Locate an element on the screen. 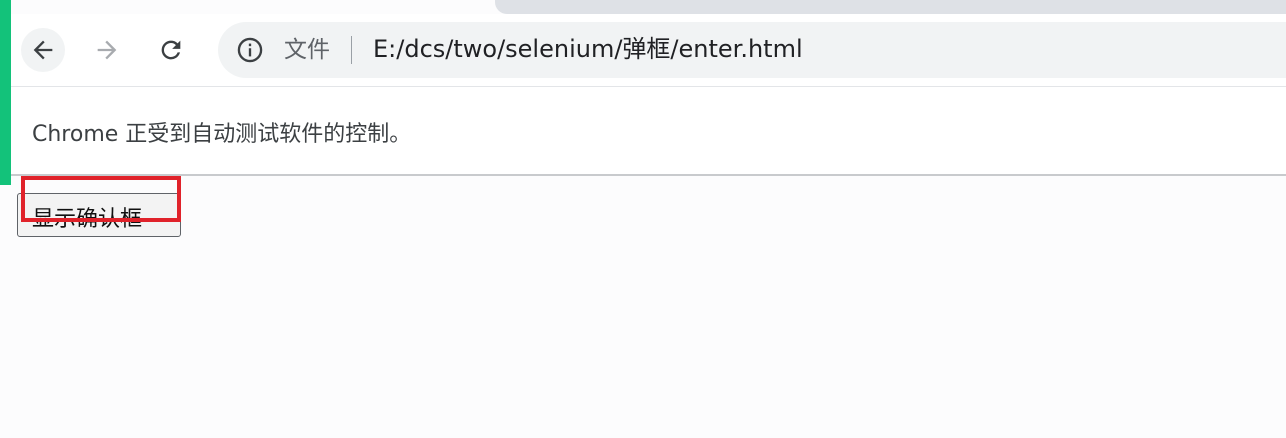 This screenshot has height=438, width=1286. show-confirm-button: 显示确认框 is located at coordinates (99, 215).